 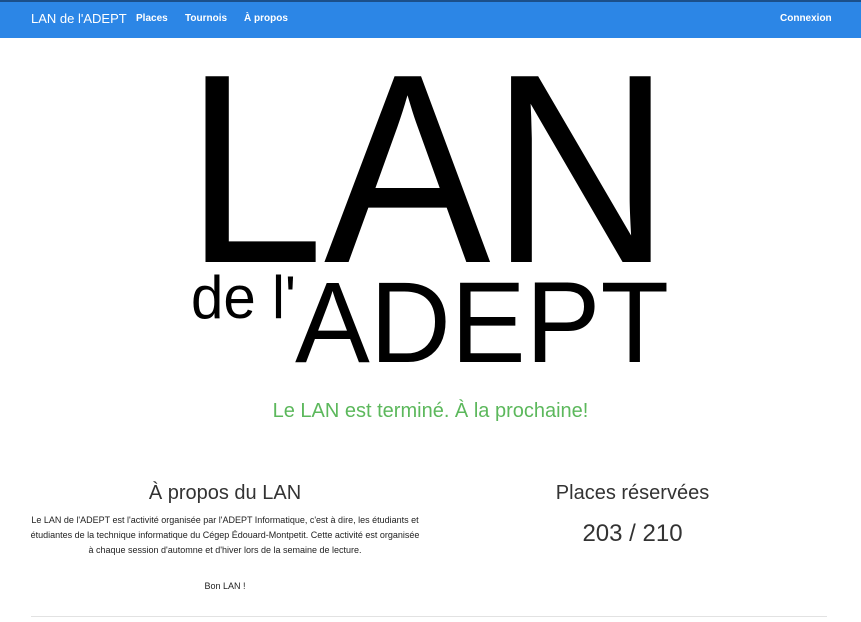 I want to click on status-message: Le LAN est terminé. À la prochaine!, so click(x=430, y=411).